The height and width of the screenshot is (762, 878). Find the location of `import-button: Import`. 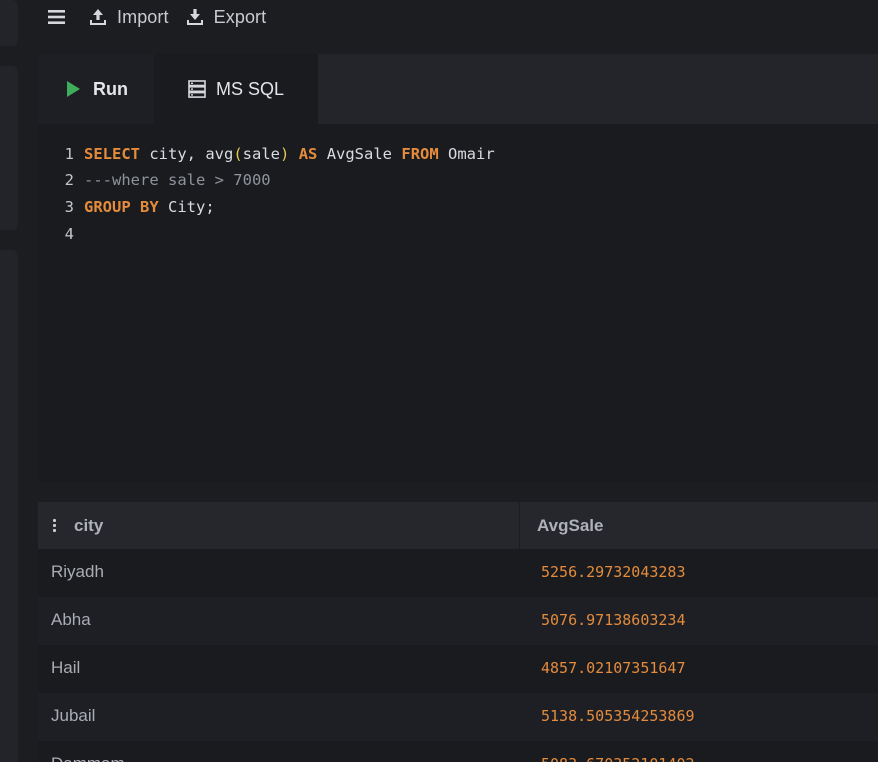

import-button: Import is located at coordinates (128, 17).